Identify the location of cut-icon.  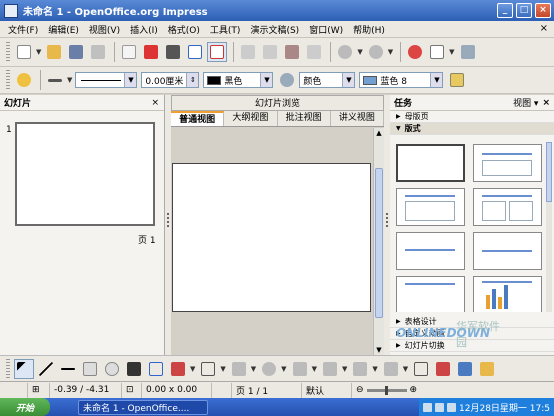
(248, 52).